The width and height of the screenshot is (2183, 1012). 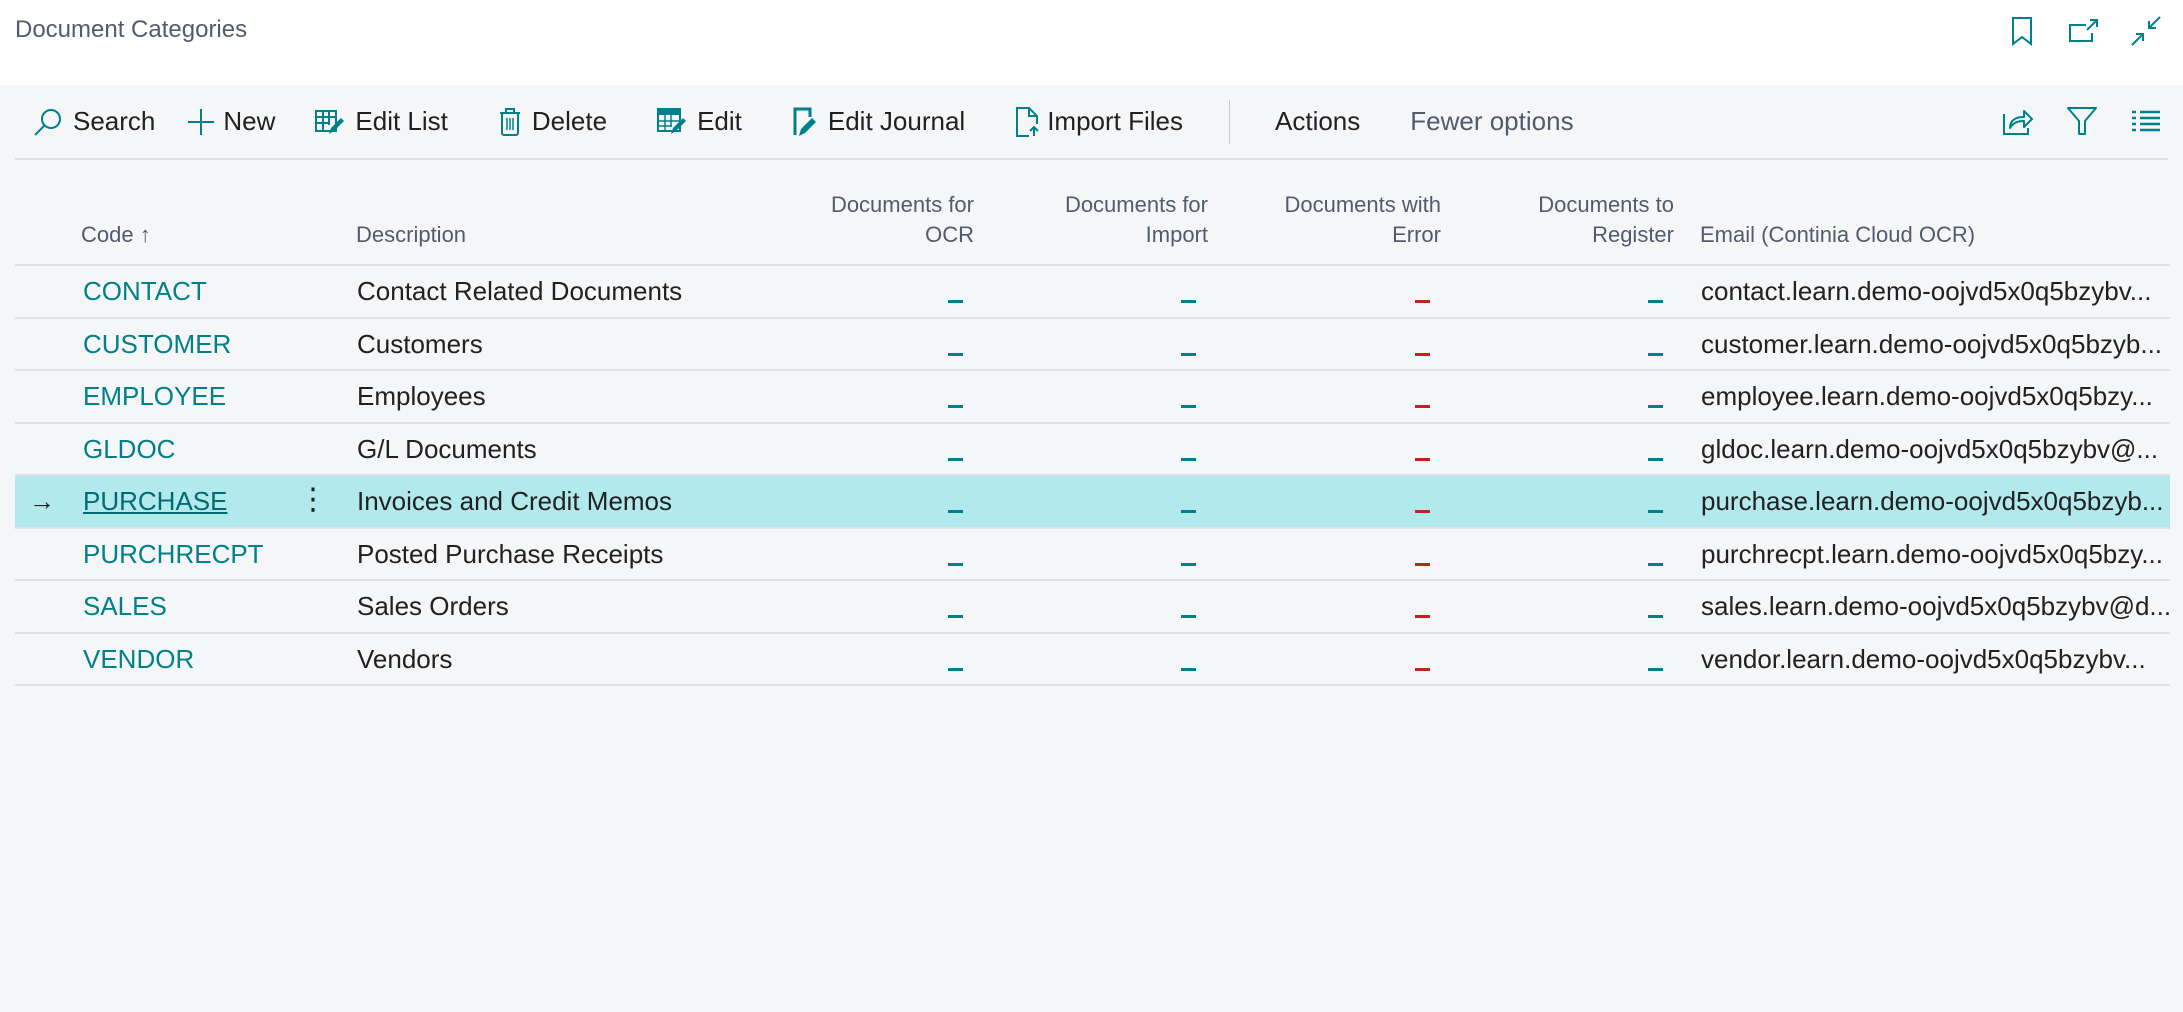 What do you see at coordinates (1362, 220) in the screenshot?
I see `column-header-documents-with-error: Documents with Error` at bounding box center [1362, 220].